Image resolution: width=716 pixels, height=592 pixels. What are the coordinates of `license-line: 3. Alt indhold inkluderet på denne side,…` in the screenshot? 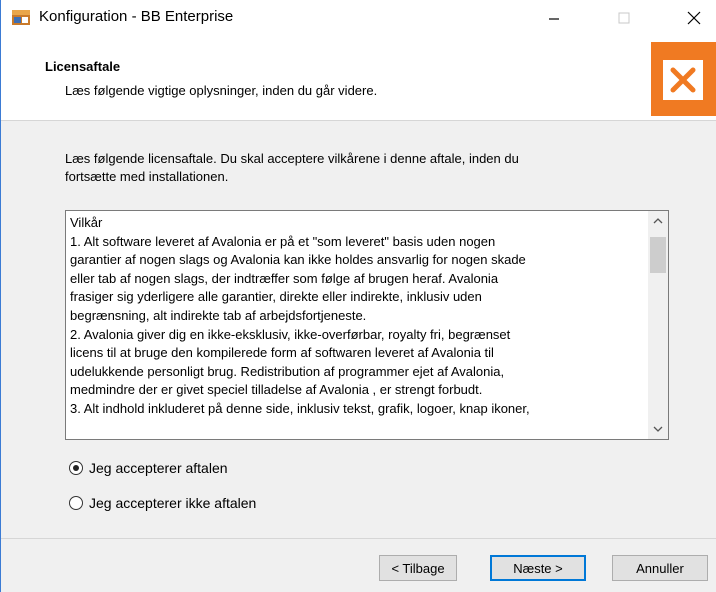 It's located at (300, 408).